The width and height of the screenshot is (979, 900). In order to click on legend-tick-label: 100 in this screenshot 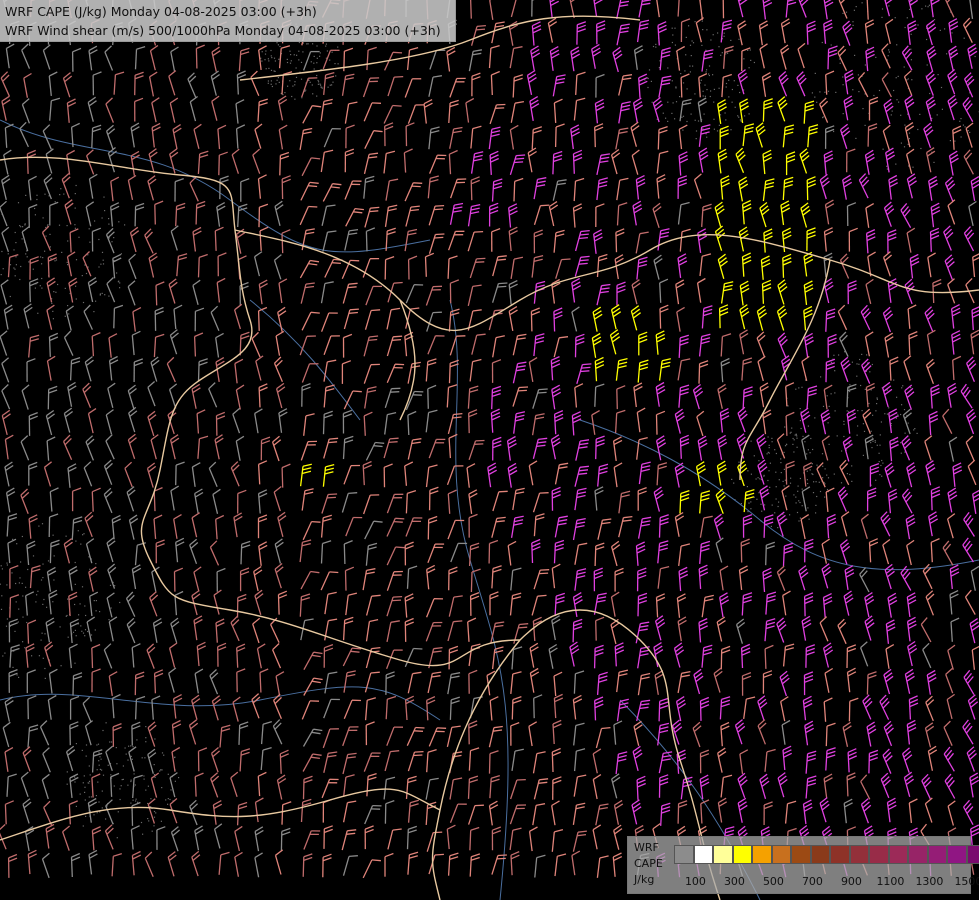, I will do `click(695, 881)`.